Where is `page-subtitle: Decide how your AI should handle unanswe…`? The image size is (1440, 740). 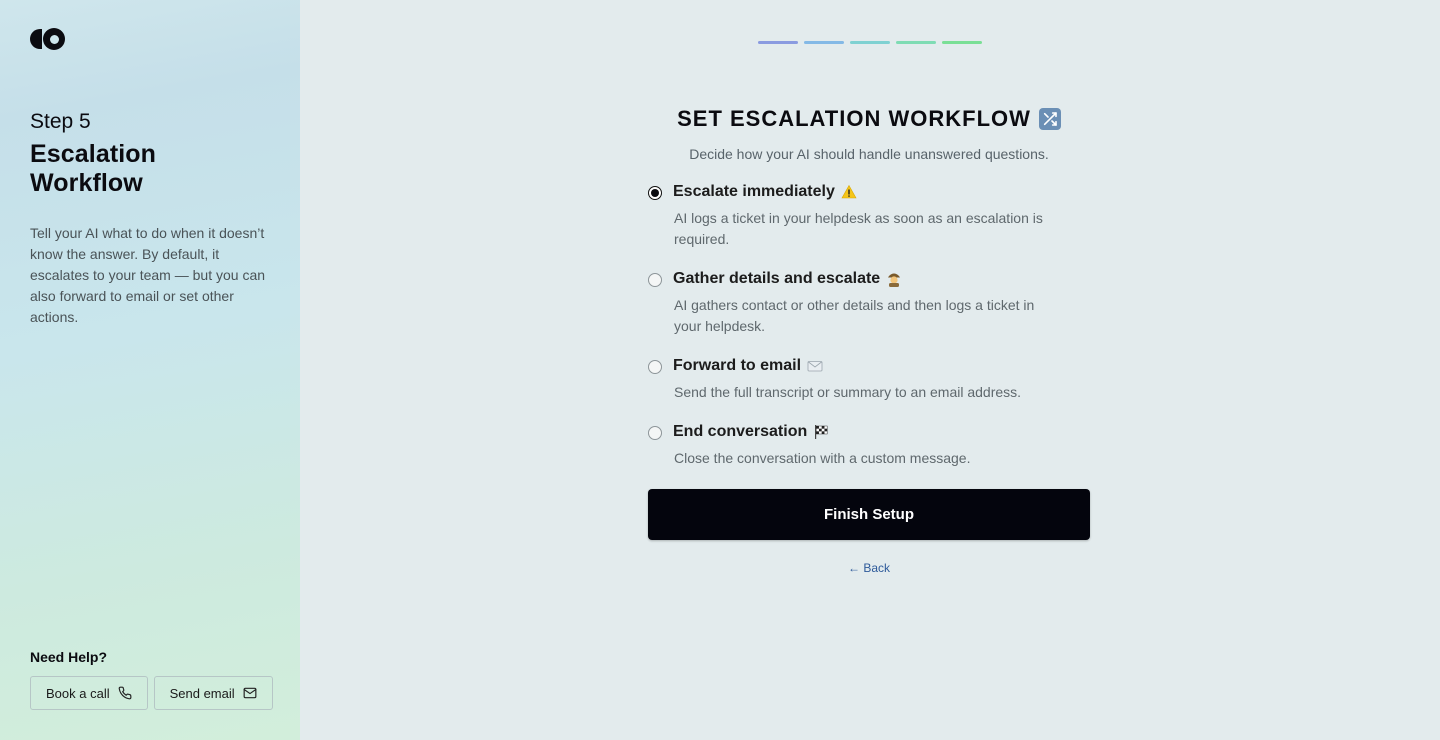
page-subtitle: Decide how your AI should handle unanswe… is located at coordinates (869, 154).